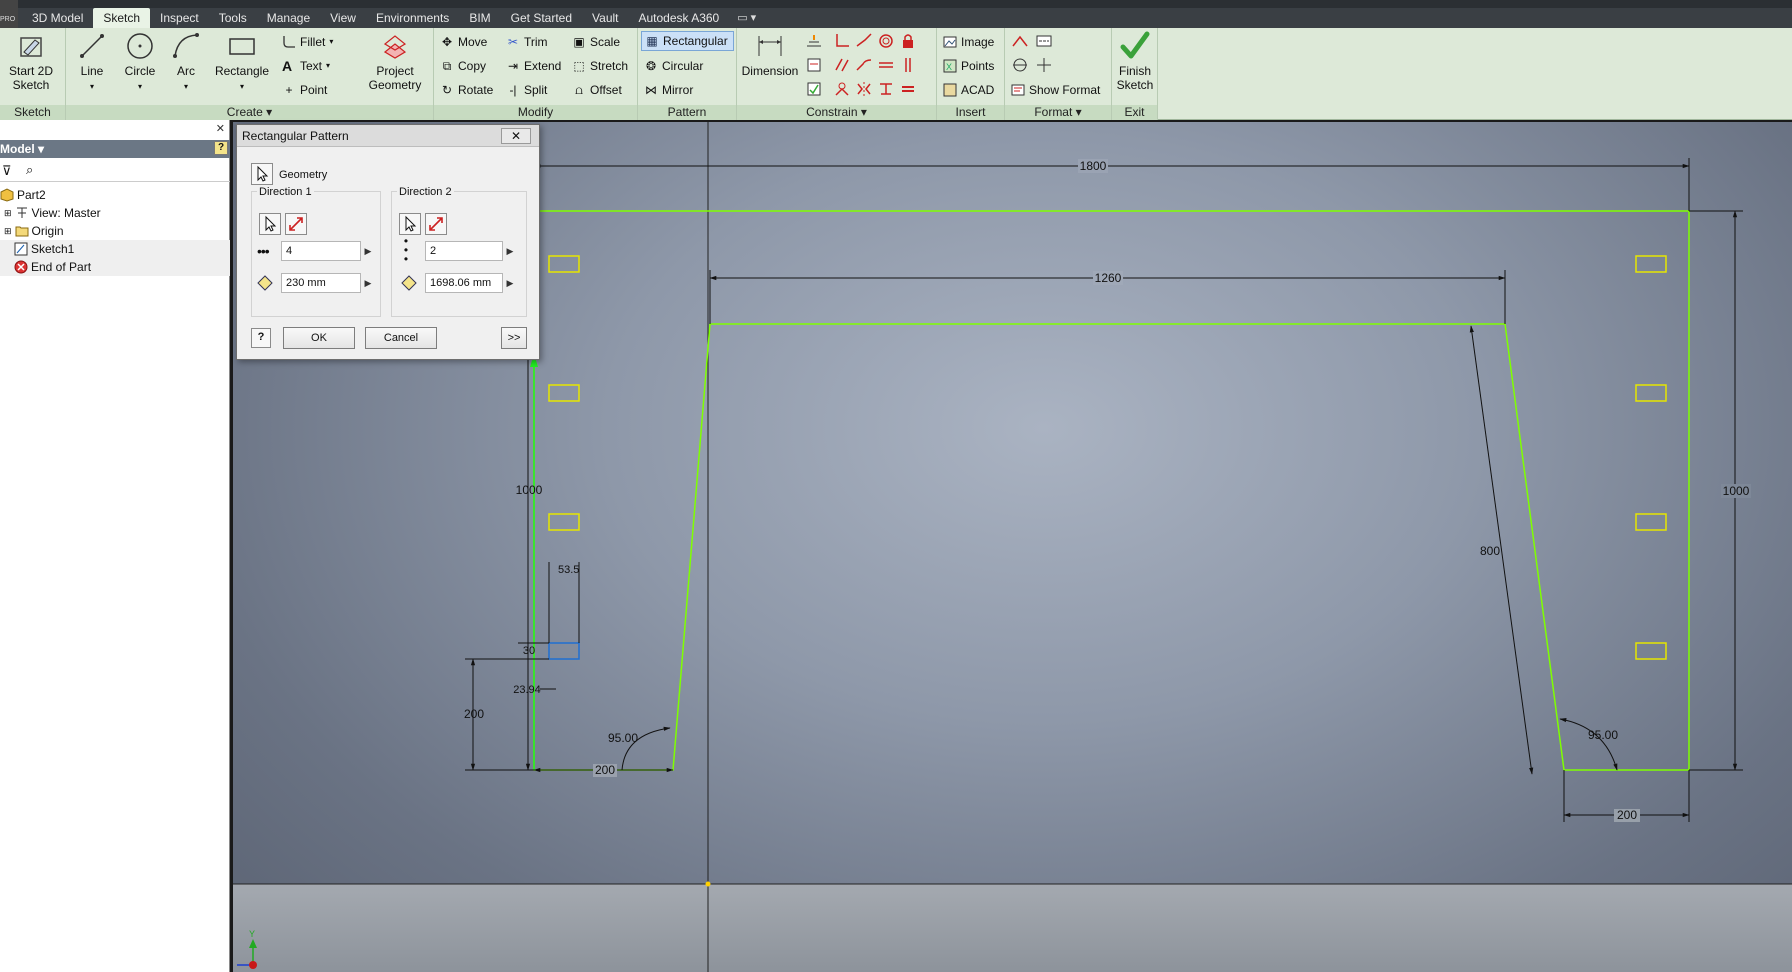  I want to click on symmetric-constraint-icon, so click(864, 89).